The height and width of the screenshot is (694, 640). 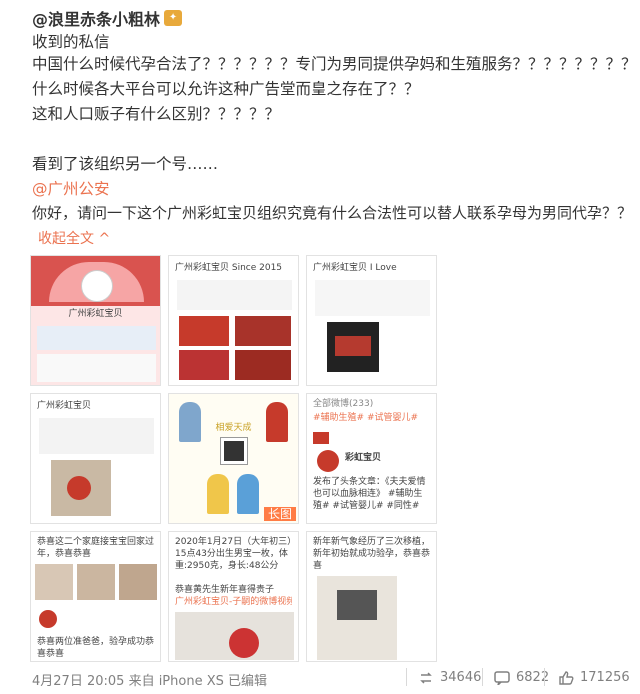 I want to click on image-tile-4: 广州彩虹宝贝, so click(x=95, y=458).